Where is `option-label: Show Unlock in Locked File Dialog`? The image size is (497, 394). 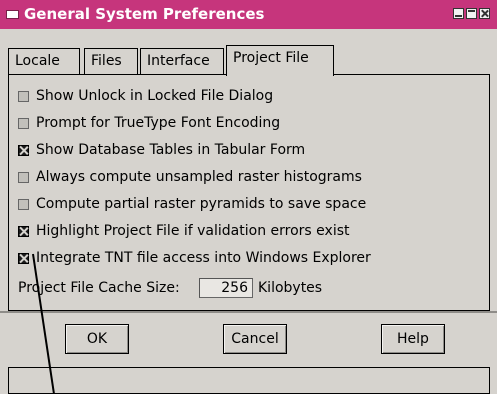
option-label: Show Unlock in Locked File Dialog is located at coordinates (155, 96).